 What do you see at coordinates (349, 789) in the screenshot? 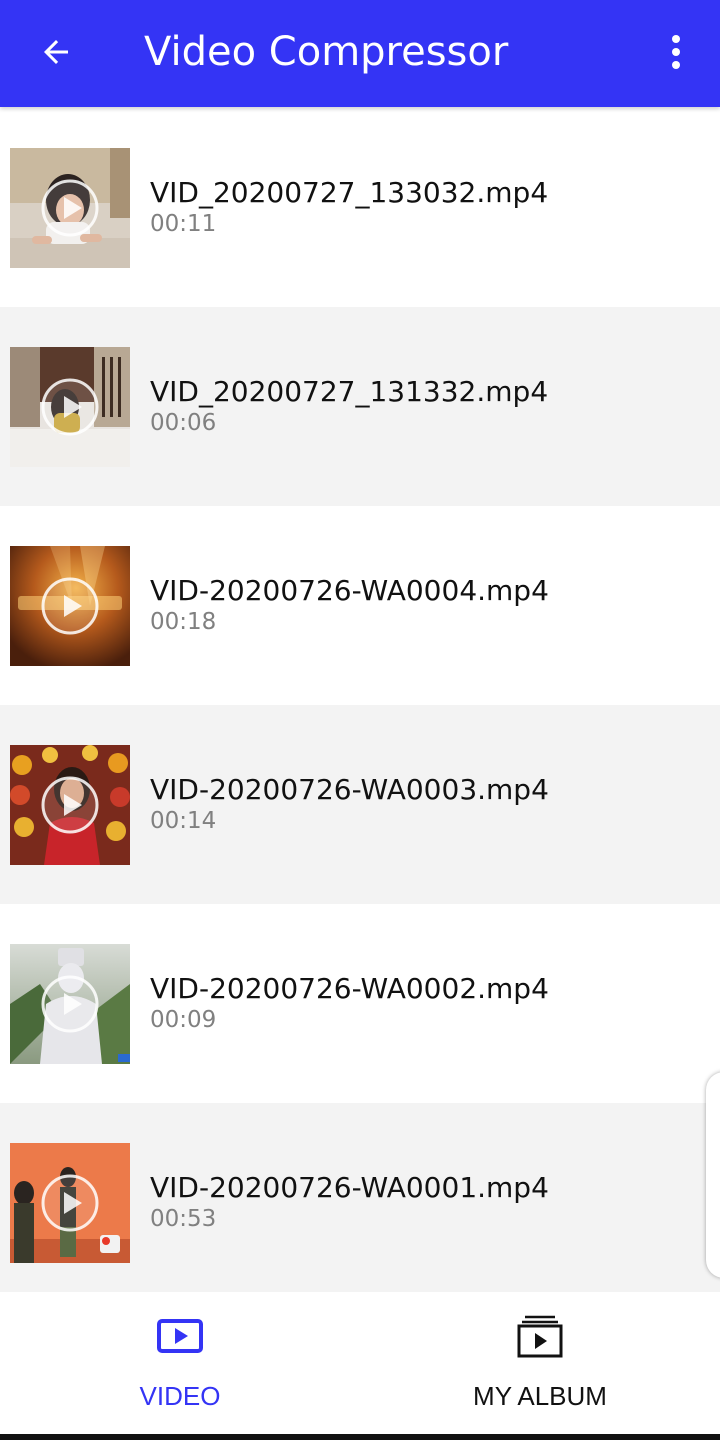
I see `video-file-name: VID-20200726-WA0003.mp4` at bounding box center [349, 789].